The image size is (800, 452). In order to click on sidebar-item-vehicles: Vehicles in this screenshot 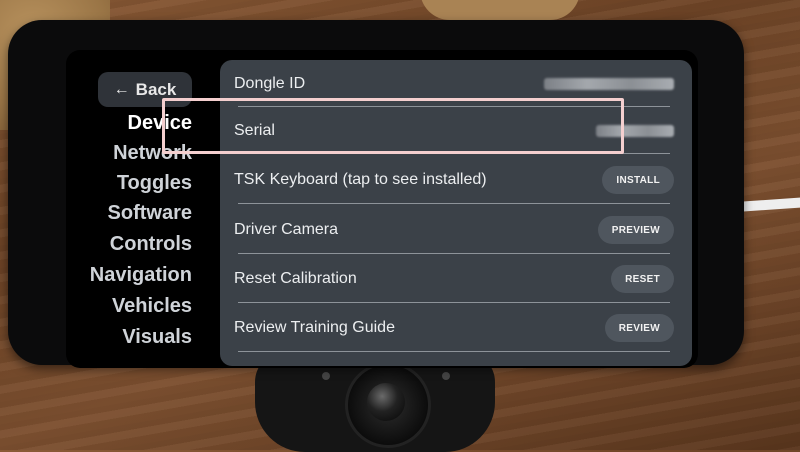, I will do `click(152, 306)`.